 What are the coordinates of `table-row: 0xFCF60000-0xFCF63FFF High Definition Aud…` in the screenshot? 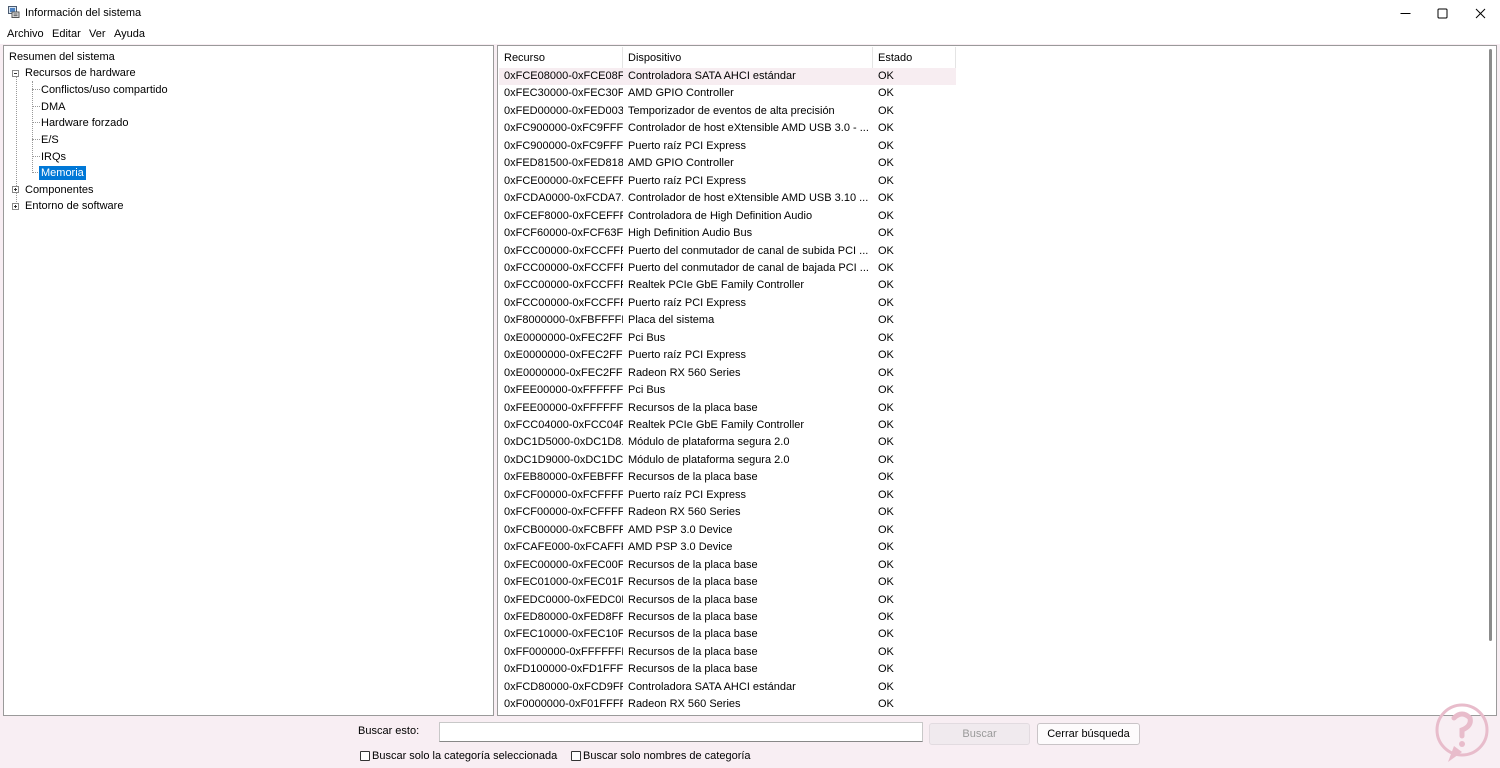 It's located at (727, 233).